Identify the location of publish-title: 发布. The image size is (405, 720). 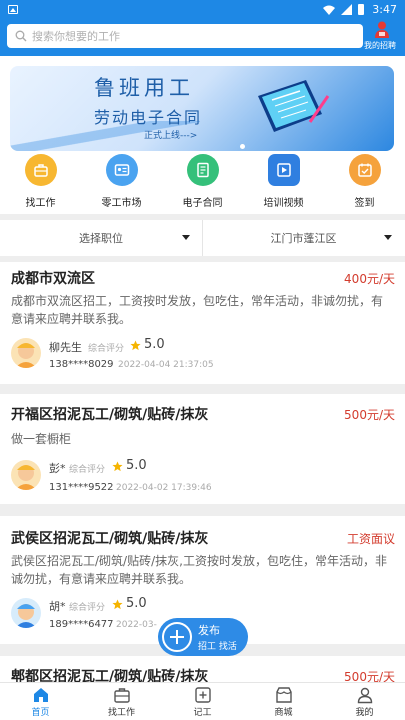
(209, 630).